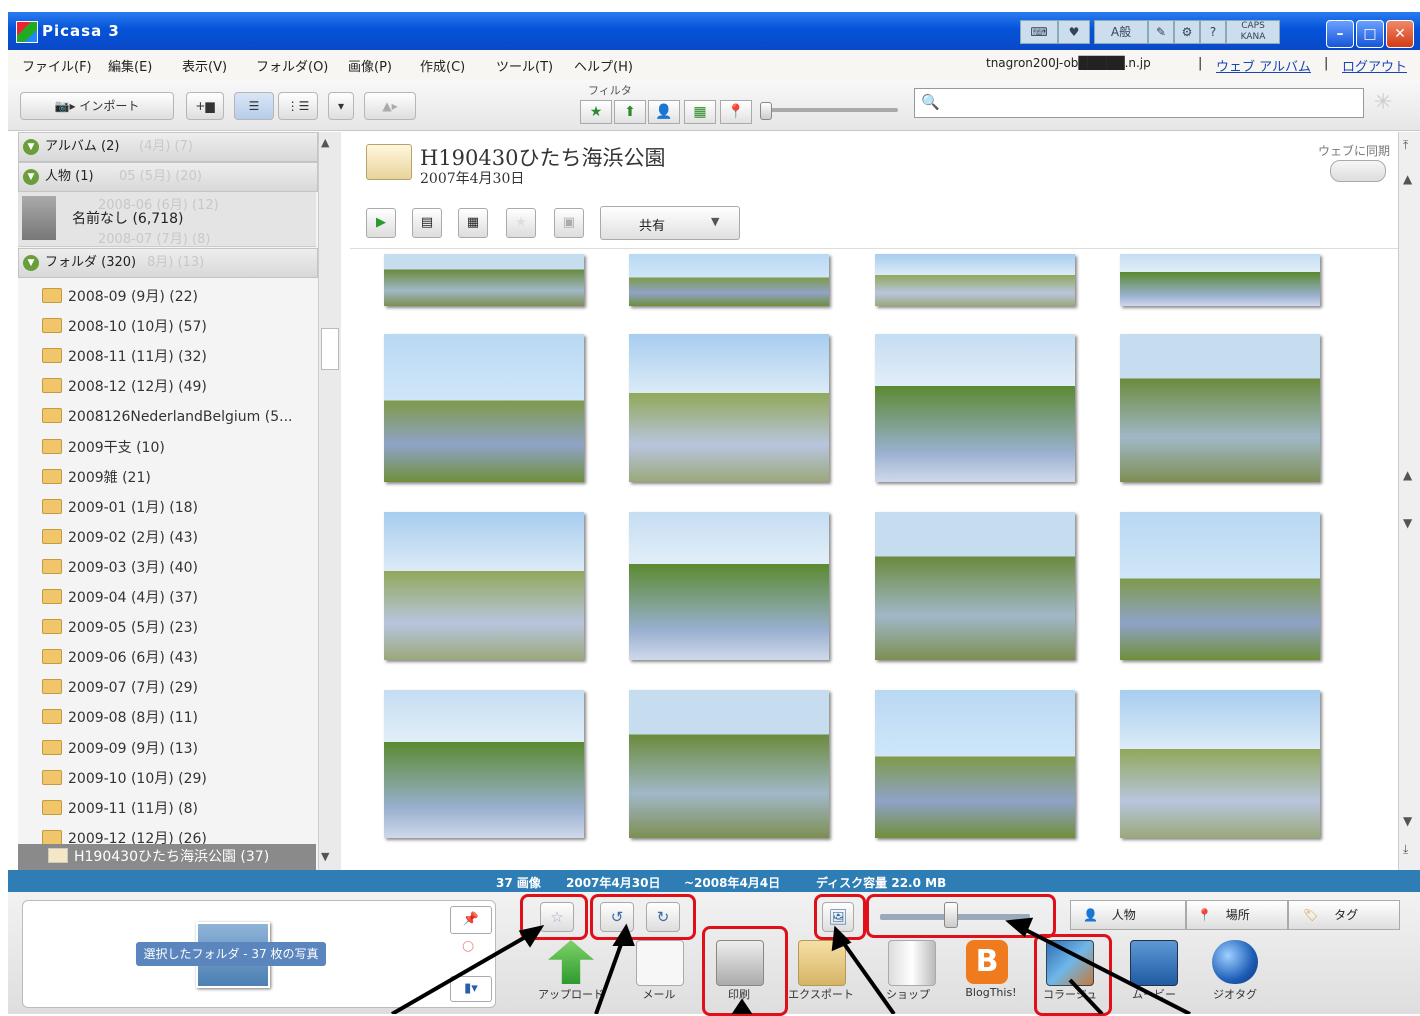 This screenshot has width=1420, height=1016. What do you see at coordinates (867, 975) in the screenshot?
I see `arrow-view-mode` at bounding box center [867, 975].